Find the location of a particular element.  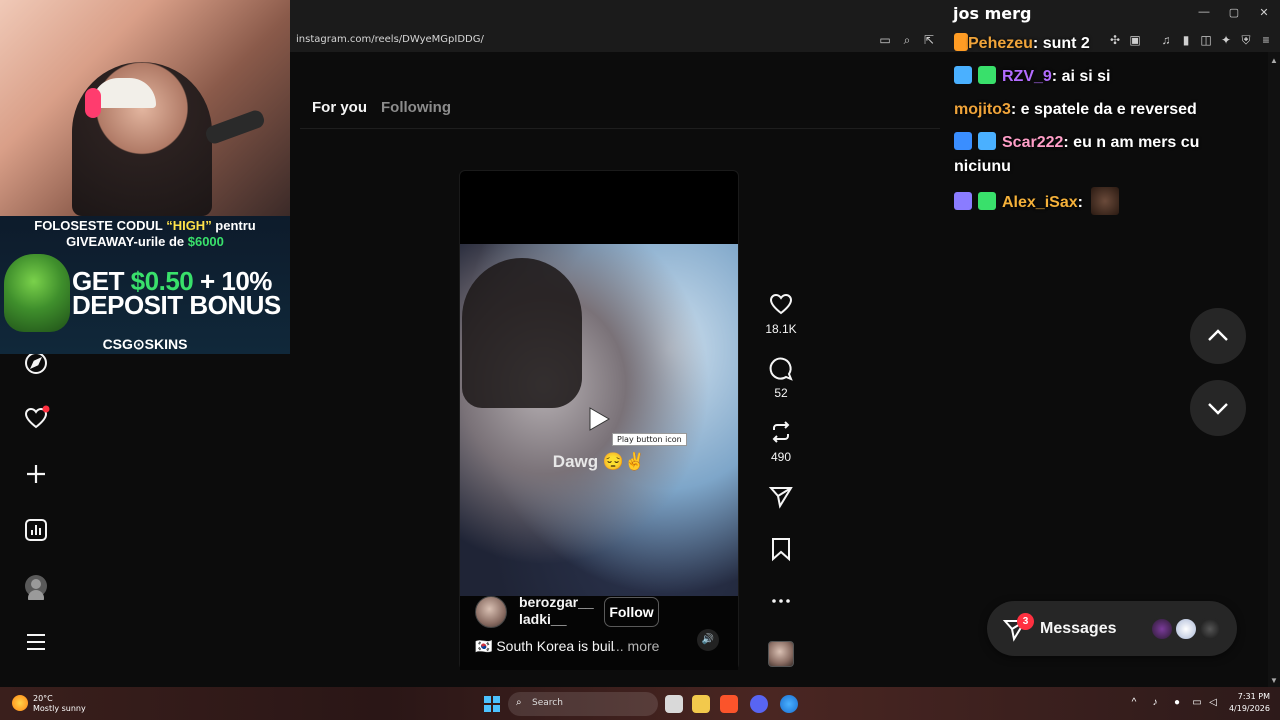

follow-button: Follow is located at coordinates (631, 612).